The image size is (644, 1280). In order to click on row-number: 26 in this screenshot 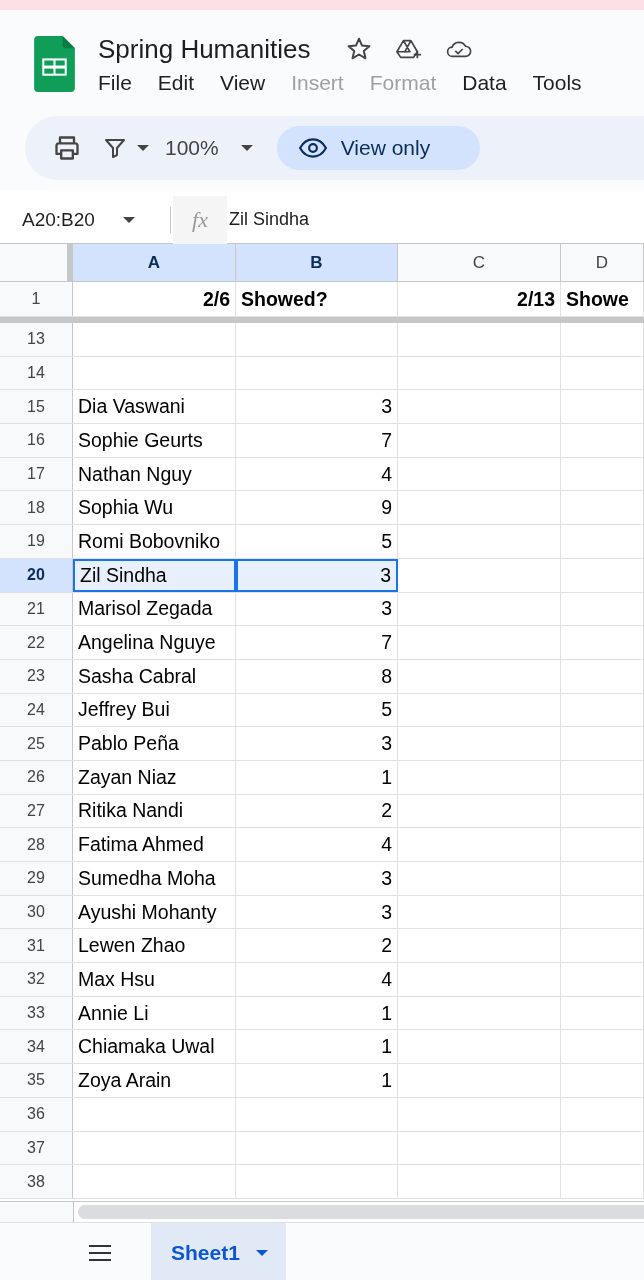, I will do `click(36, 777)`.